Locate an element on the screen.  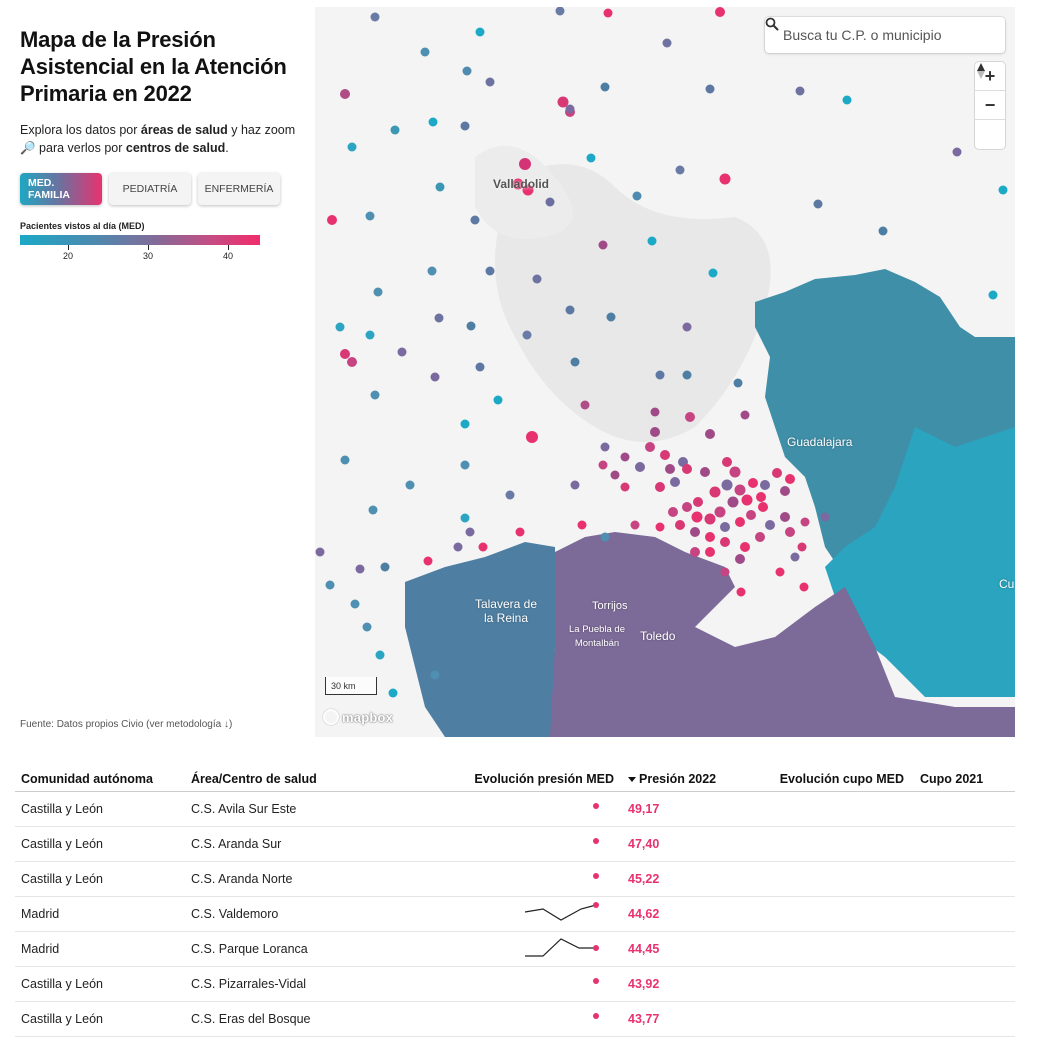
header-pressure: Presión 2022 is located at coordinates (695, 779).